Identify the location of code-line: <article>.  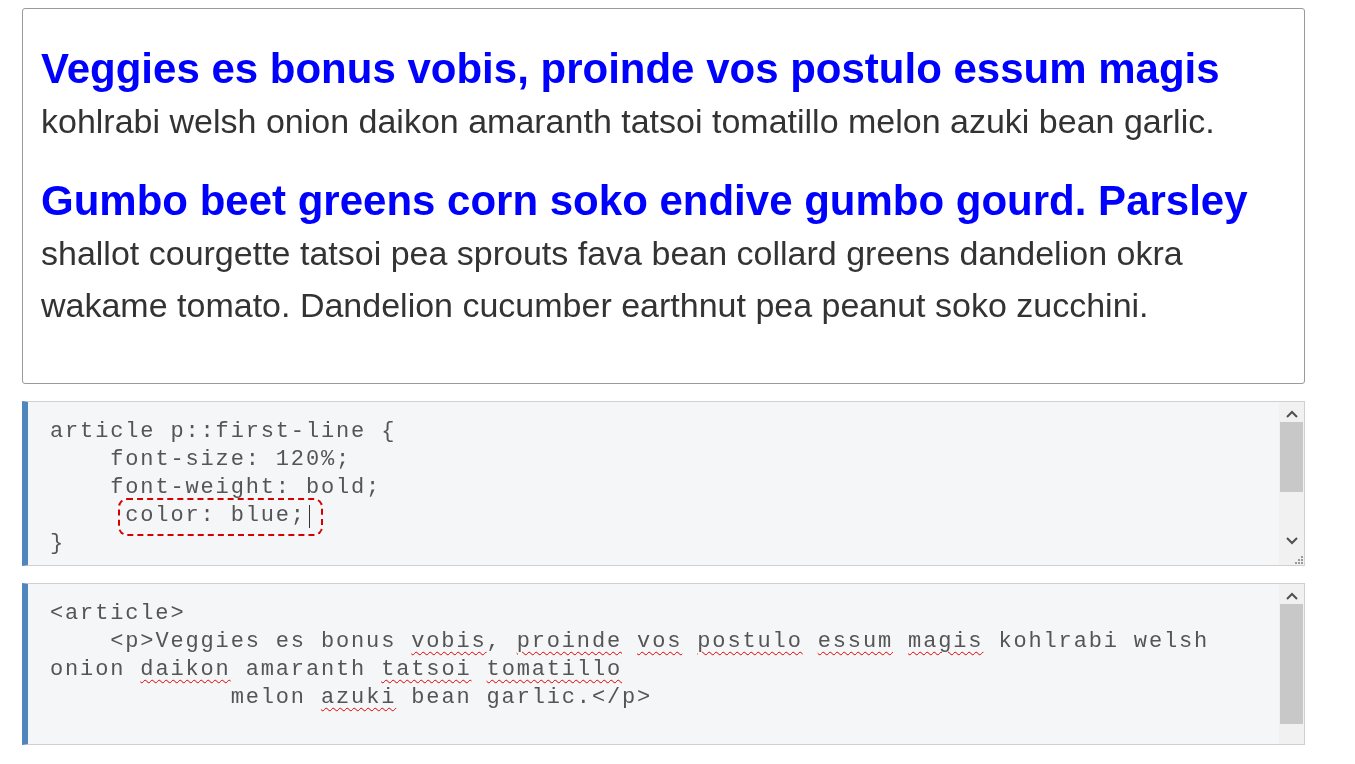
(118, 613).